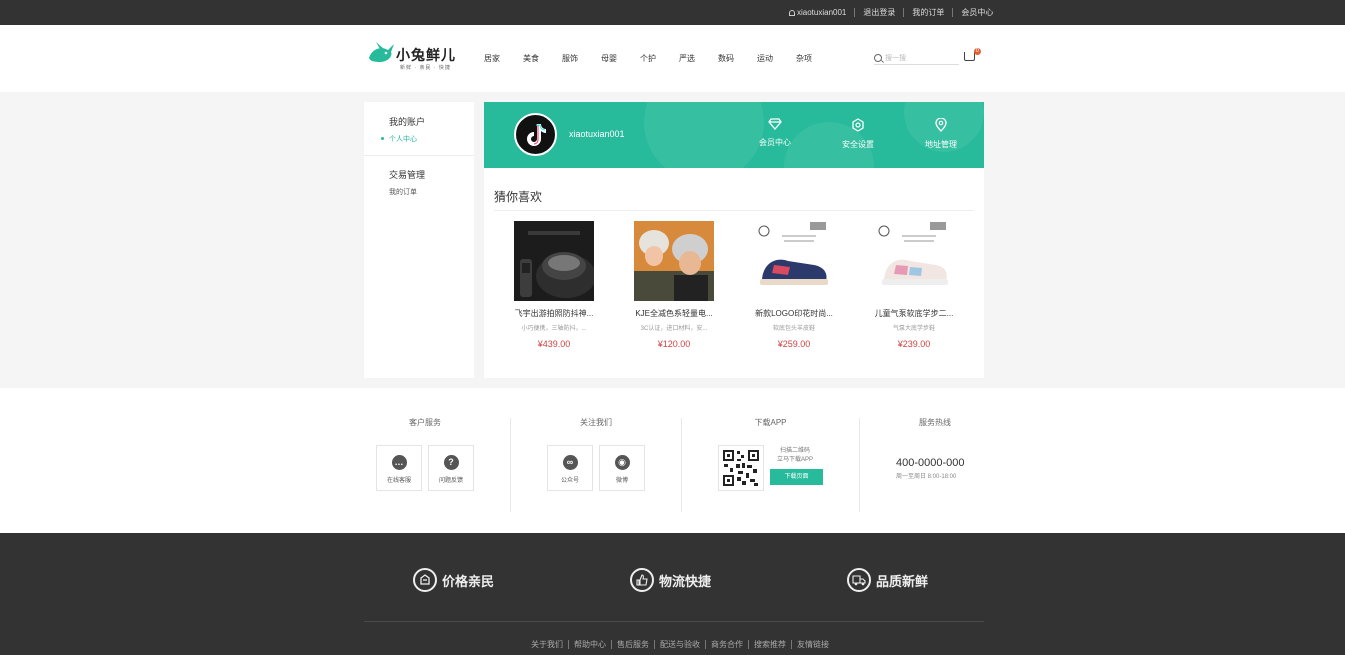 This screenshot has width=1345, height=655. I want to click on active-dot-icon, so click(382, 138).